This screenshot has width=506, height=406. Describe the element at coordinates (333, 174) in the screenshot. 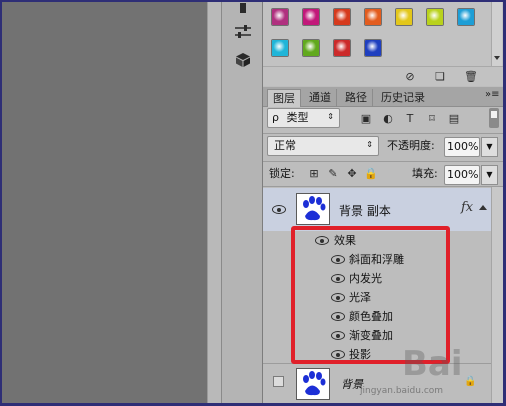

I see `lock-image-brush-icon: ✎` at that location.